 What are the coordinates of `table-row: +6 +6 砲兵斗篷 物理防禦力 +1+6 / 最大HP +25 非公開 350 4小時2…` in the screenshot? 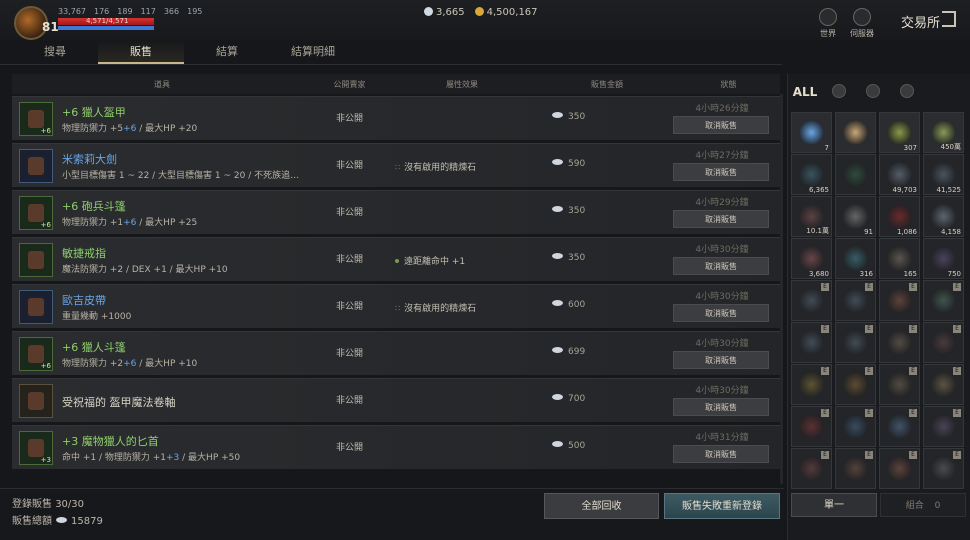 It's located at (396, 212).